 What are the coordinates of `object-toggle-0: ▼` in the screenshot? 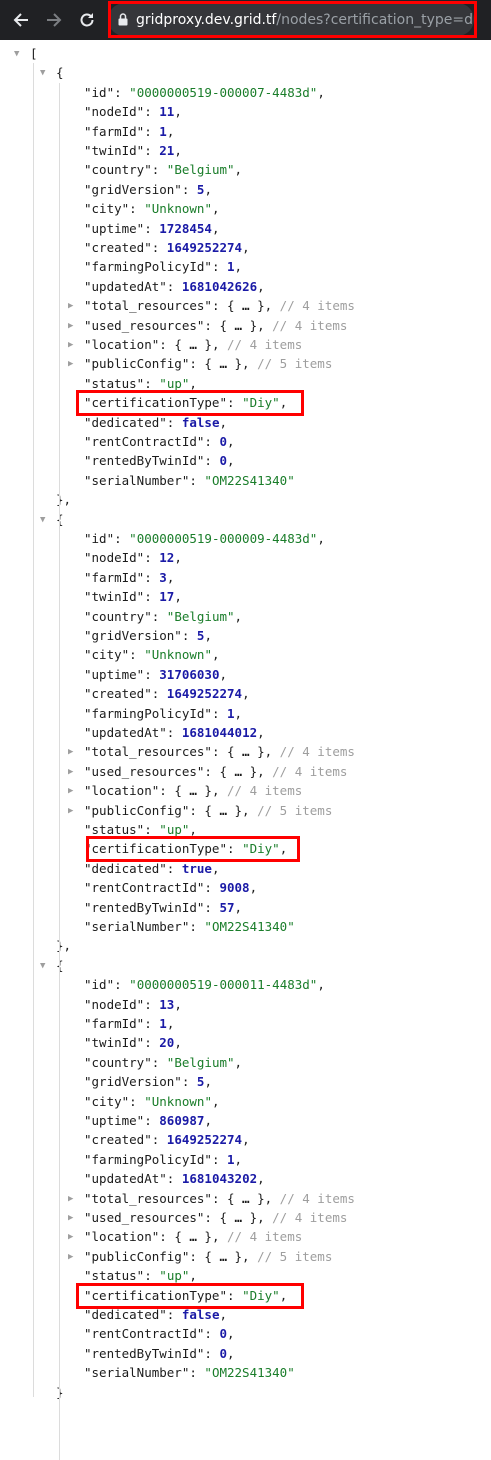 It's located at (42, 73).